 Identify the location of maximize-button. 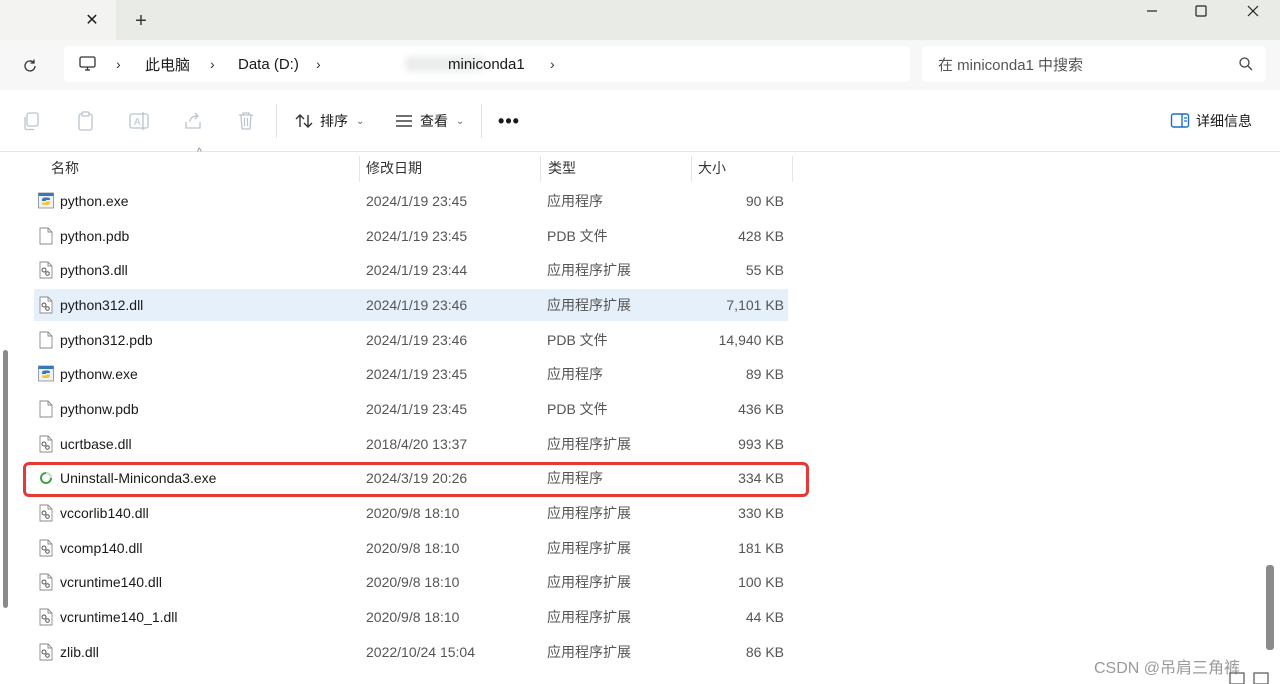
(1201, 11).